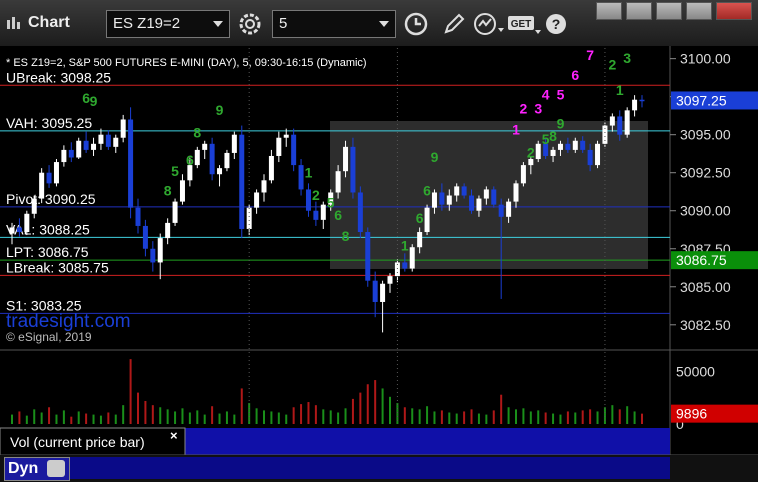 This screenshot has height=482, width=758. Describe the element at coordinates (218, 24) in the screenshot. I see `symbol-dropdown-icon` at that location.